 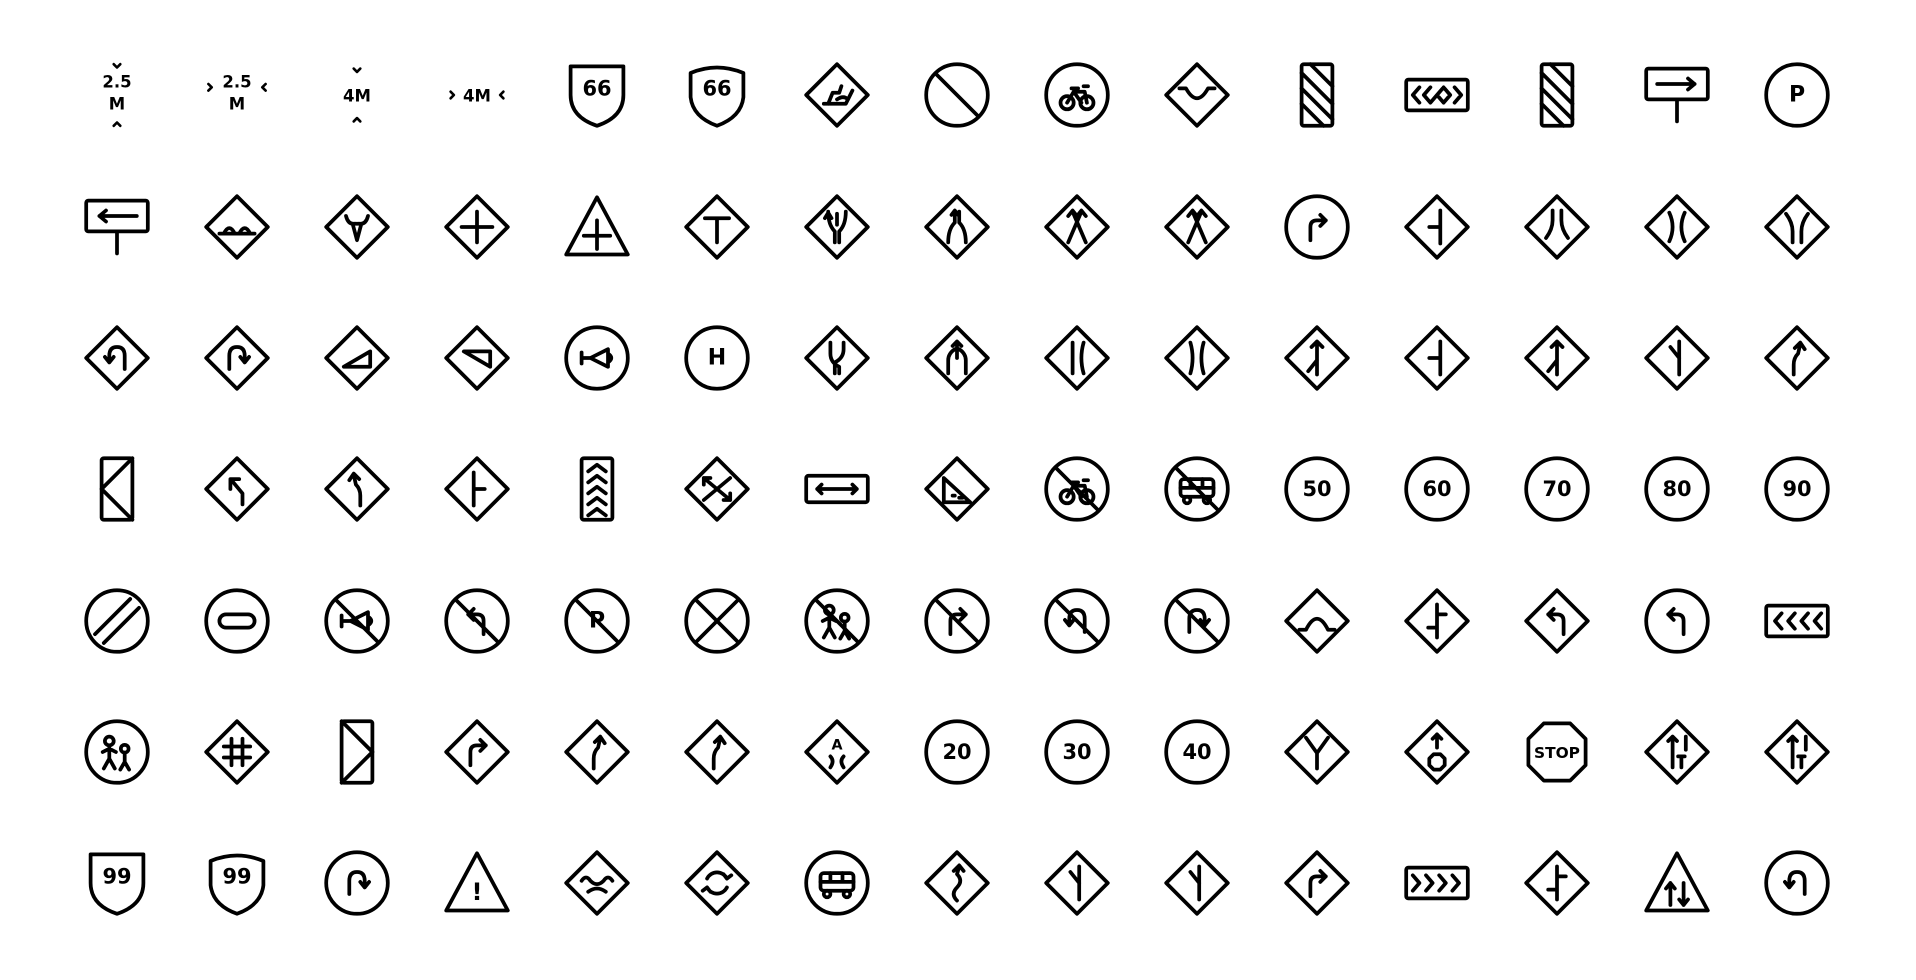 What do you see at coordinates (836, 745) in the screenshot?
I see `sign-text: A` at bounding box center [836, 745].